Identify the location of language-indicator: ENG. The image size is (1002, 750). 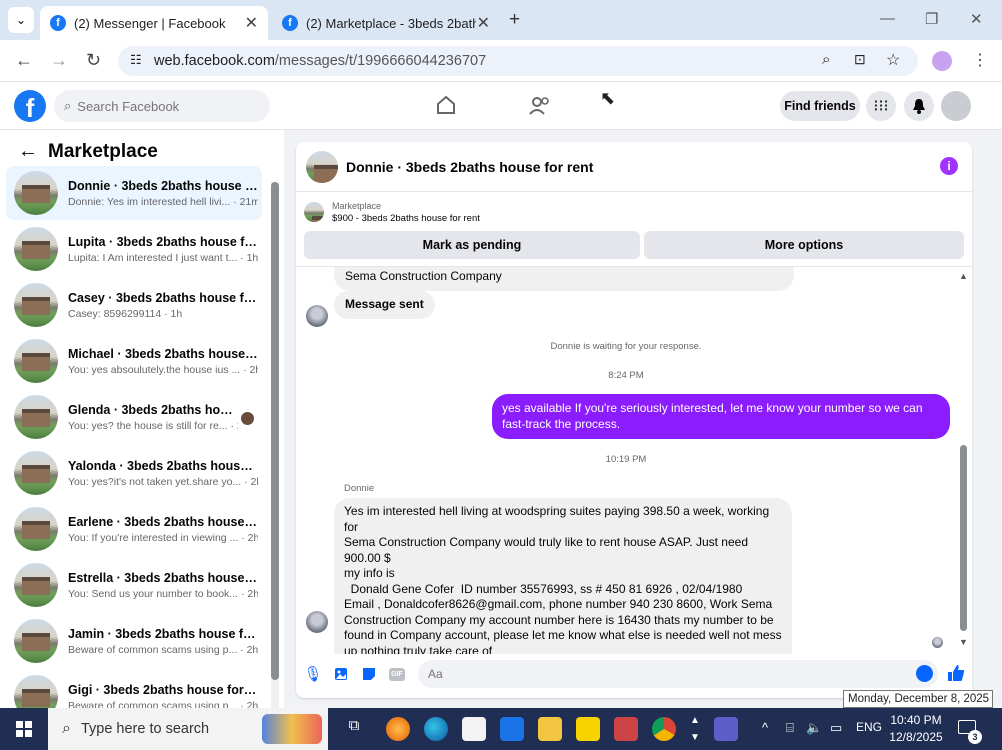
(869, 727).